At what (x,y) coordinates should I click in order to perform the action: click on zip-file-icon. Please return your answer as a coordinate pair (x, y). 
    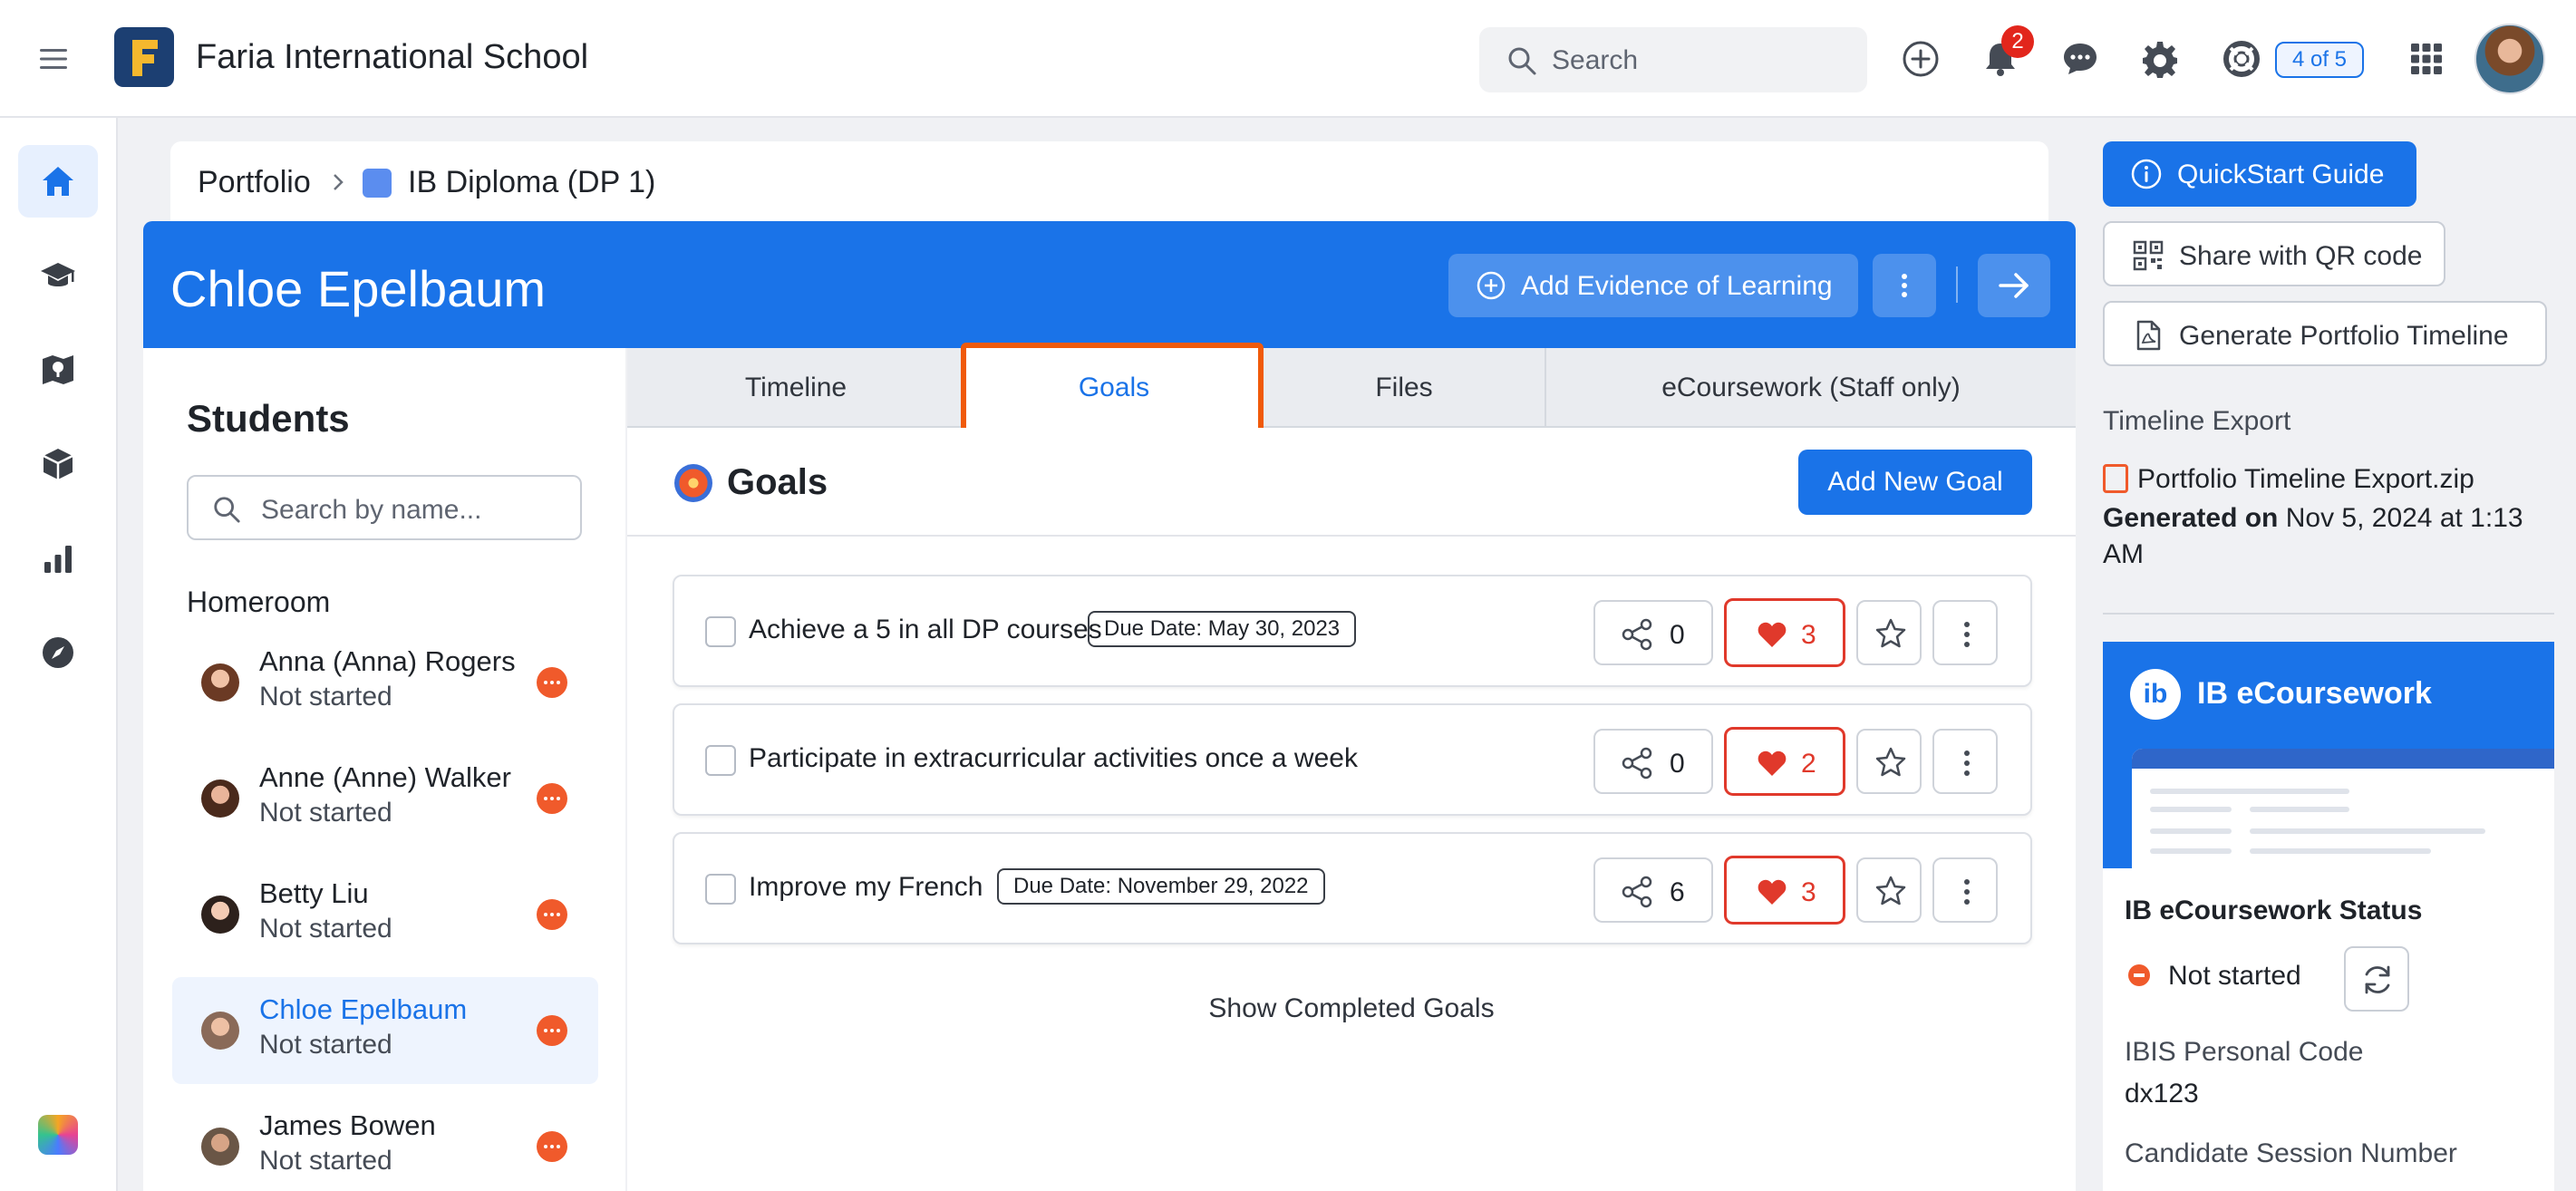
    Looking at the image, I should click on (2115, 478).